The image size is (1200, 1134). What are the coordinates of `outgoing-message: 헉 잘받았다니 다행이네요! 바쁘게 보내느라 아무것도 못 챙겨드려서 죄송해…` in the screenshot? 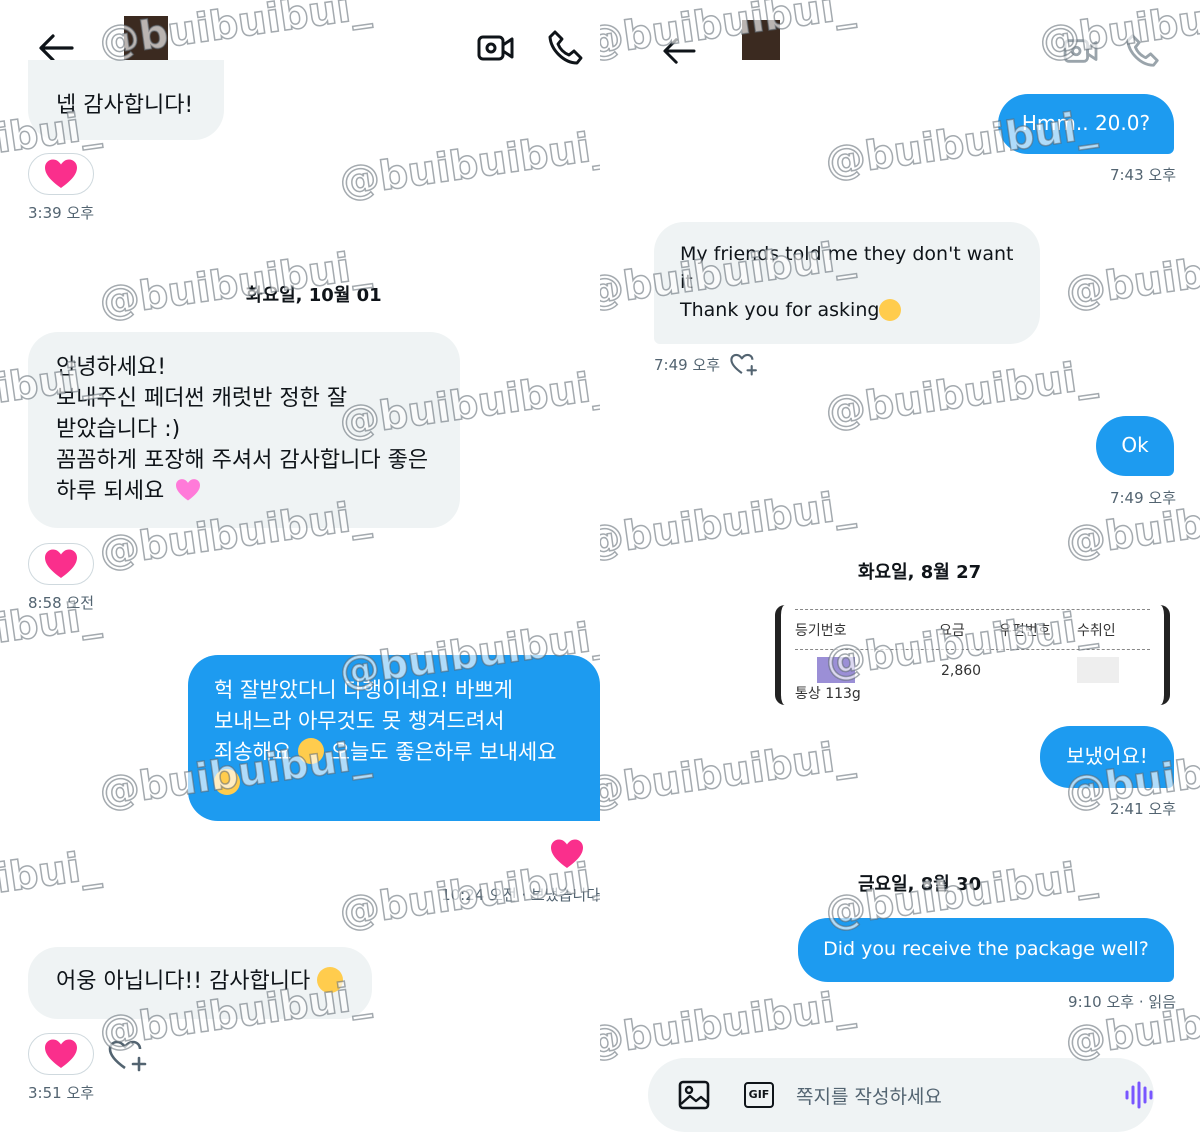 It's located at (394, 738).